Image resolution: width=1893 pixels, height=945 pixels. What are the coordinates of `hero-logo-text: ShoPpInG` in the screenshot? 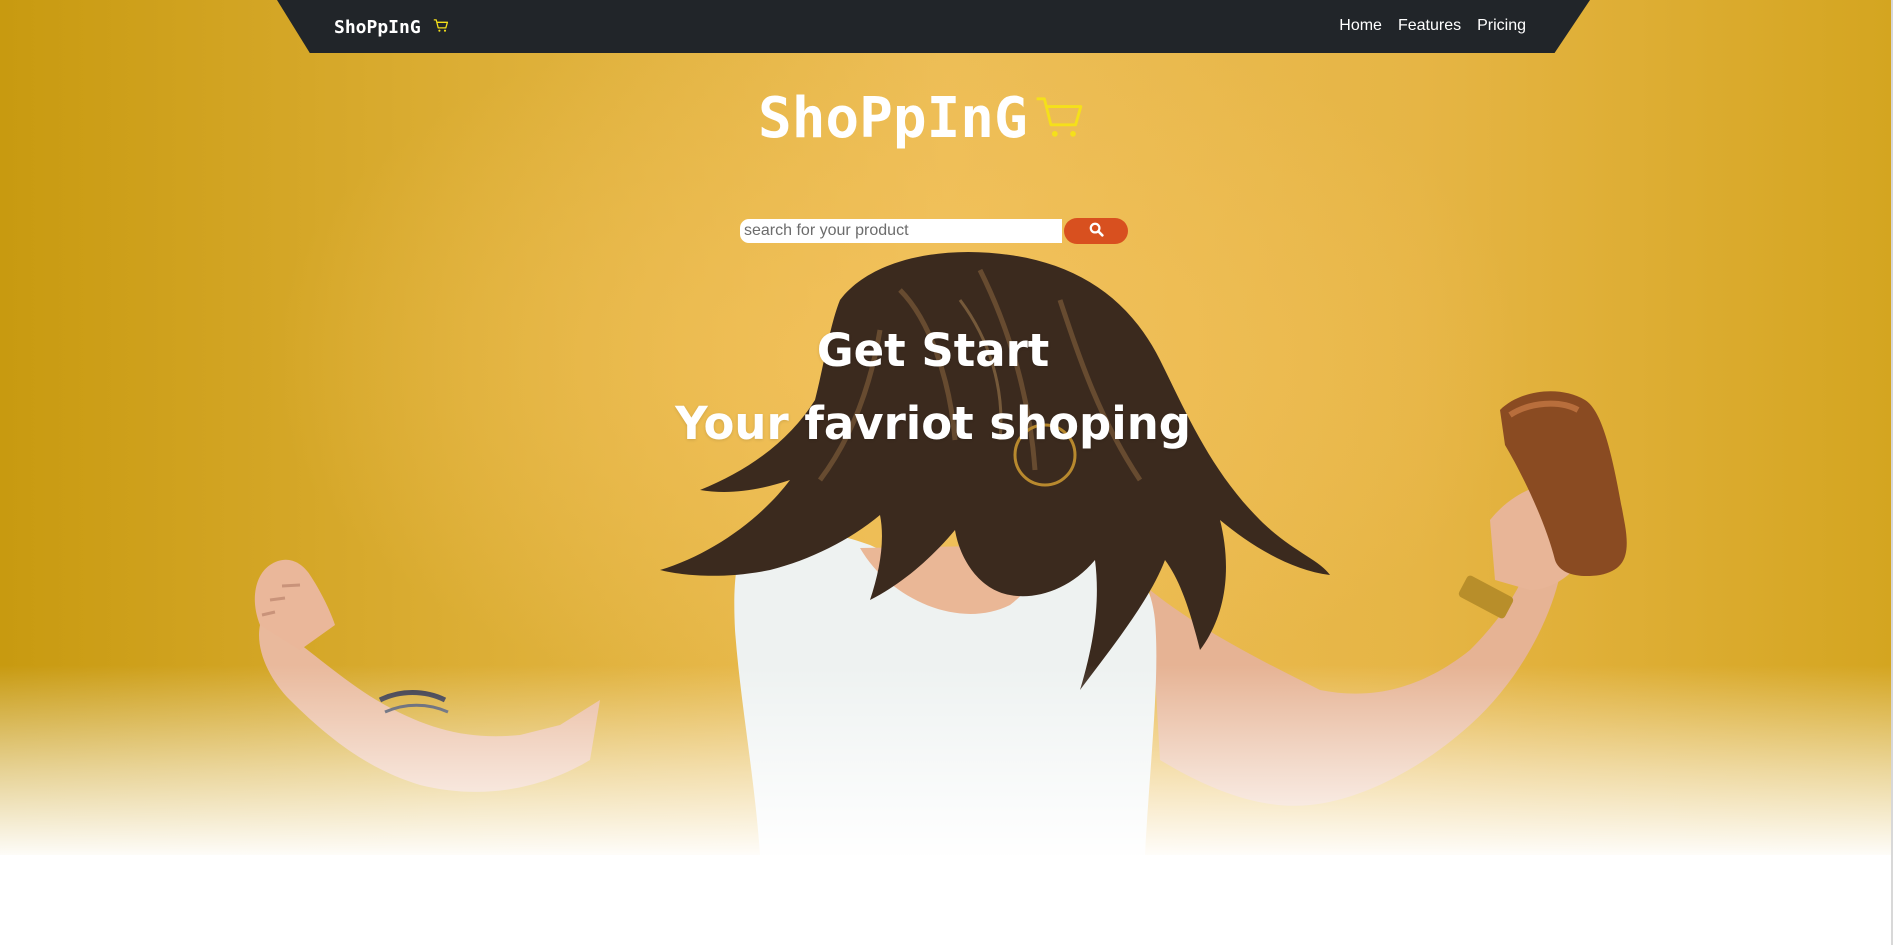 It's located at (893, 118).